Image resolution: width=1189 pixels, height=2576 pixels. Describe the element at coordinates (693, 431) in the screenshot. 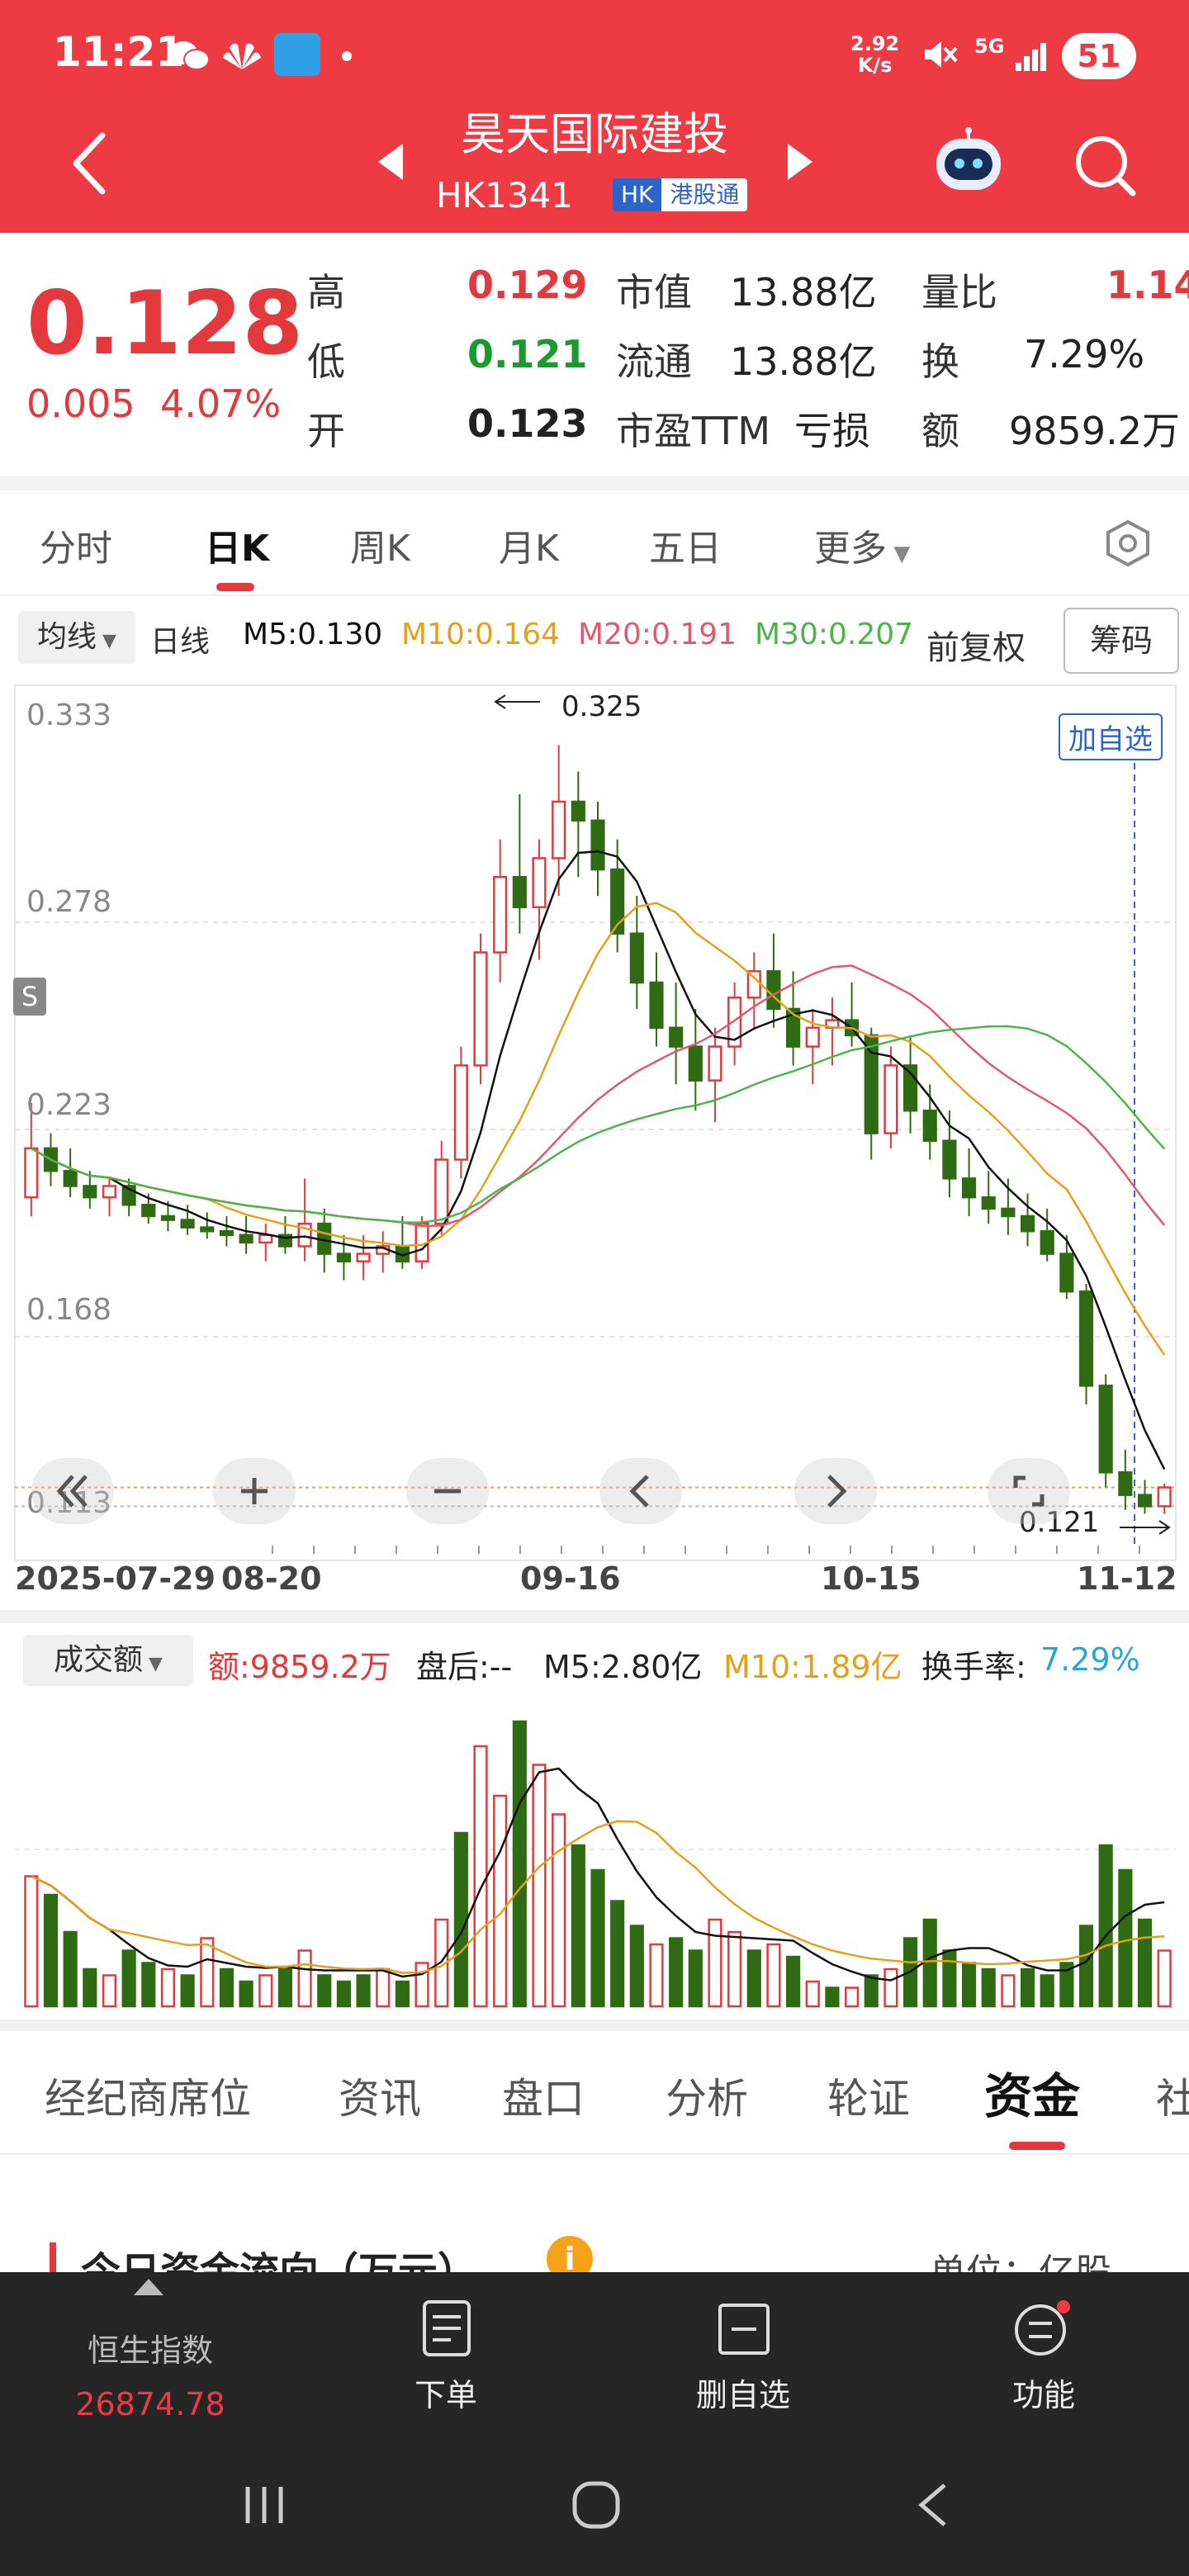

I see `pe-label: 市盈TTM` at that location.